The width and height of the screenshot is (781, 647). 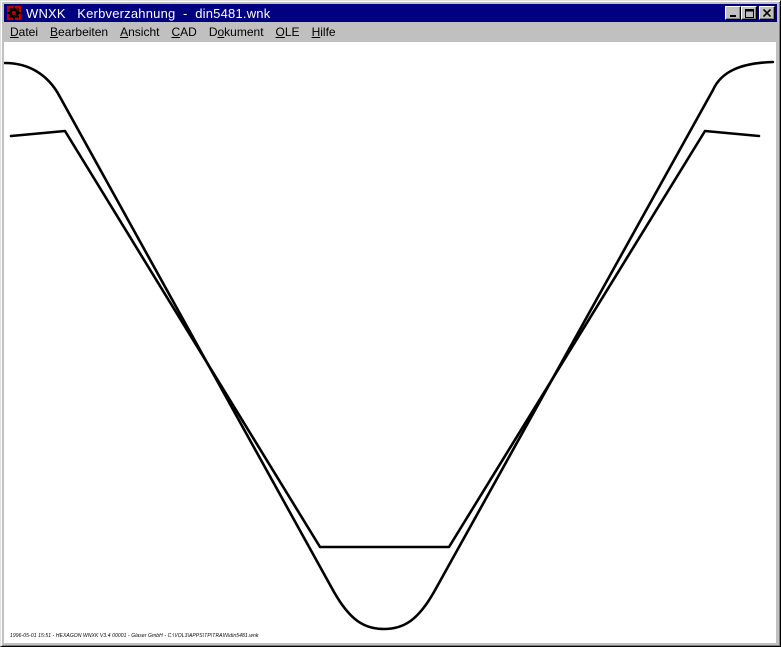 What do you see at coordinates (236, 32) in the screenshot?
I see `menu-dokument: Dokument` at bounding box center [236, 32].